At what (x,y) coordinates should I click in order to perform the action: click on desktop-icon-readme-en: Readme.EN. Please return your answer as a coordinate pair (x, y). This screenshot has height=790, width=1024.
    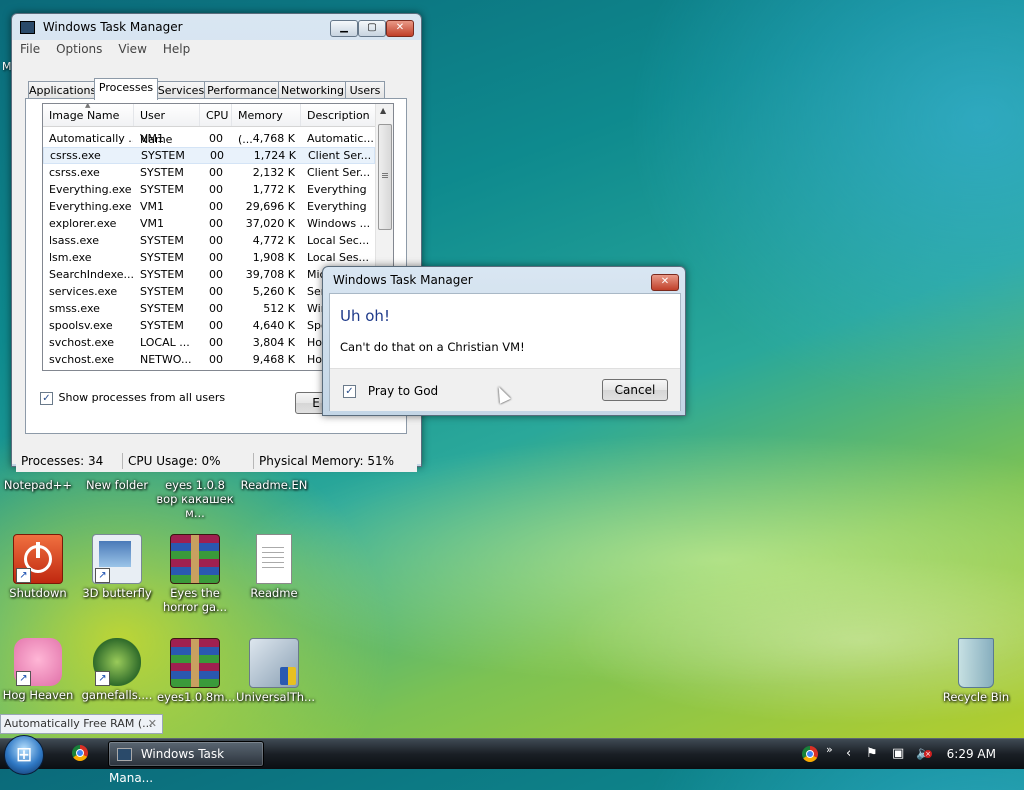
    Looking at the image, I should click on (274, 485).